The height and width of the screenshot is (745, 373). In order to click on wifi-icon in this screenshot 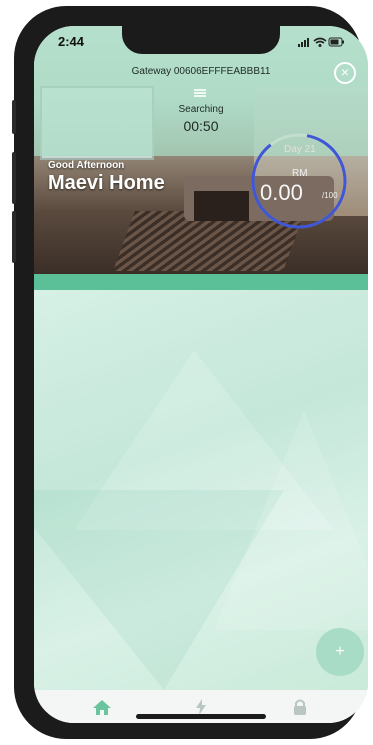, I will do `click(320, 42)`.